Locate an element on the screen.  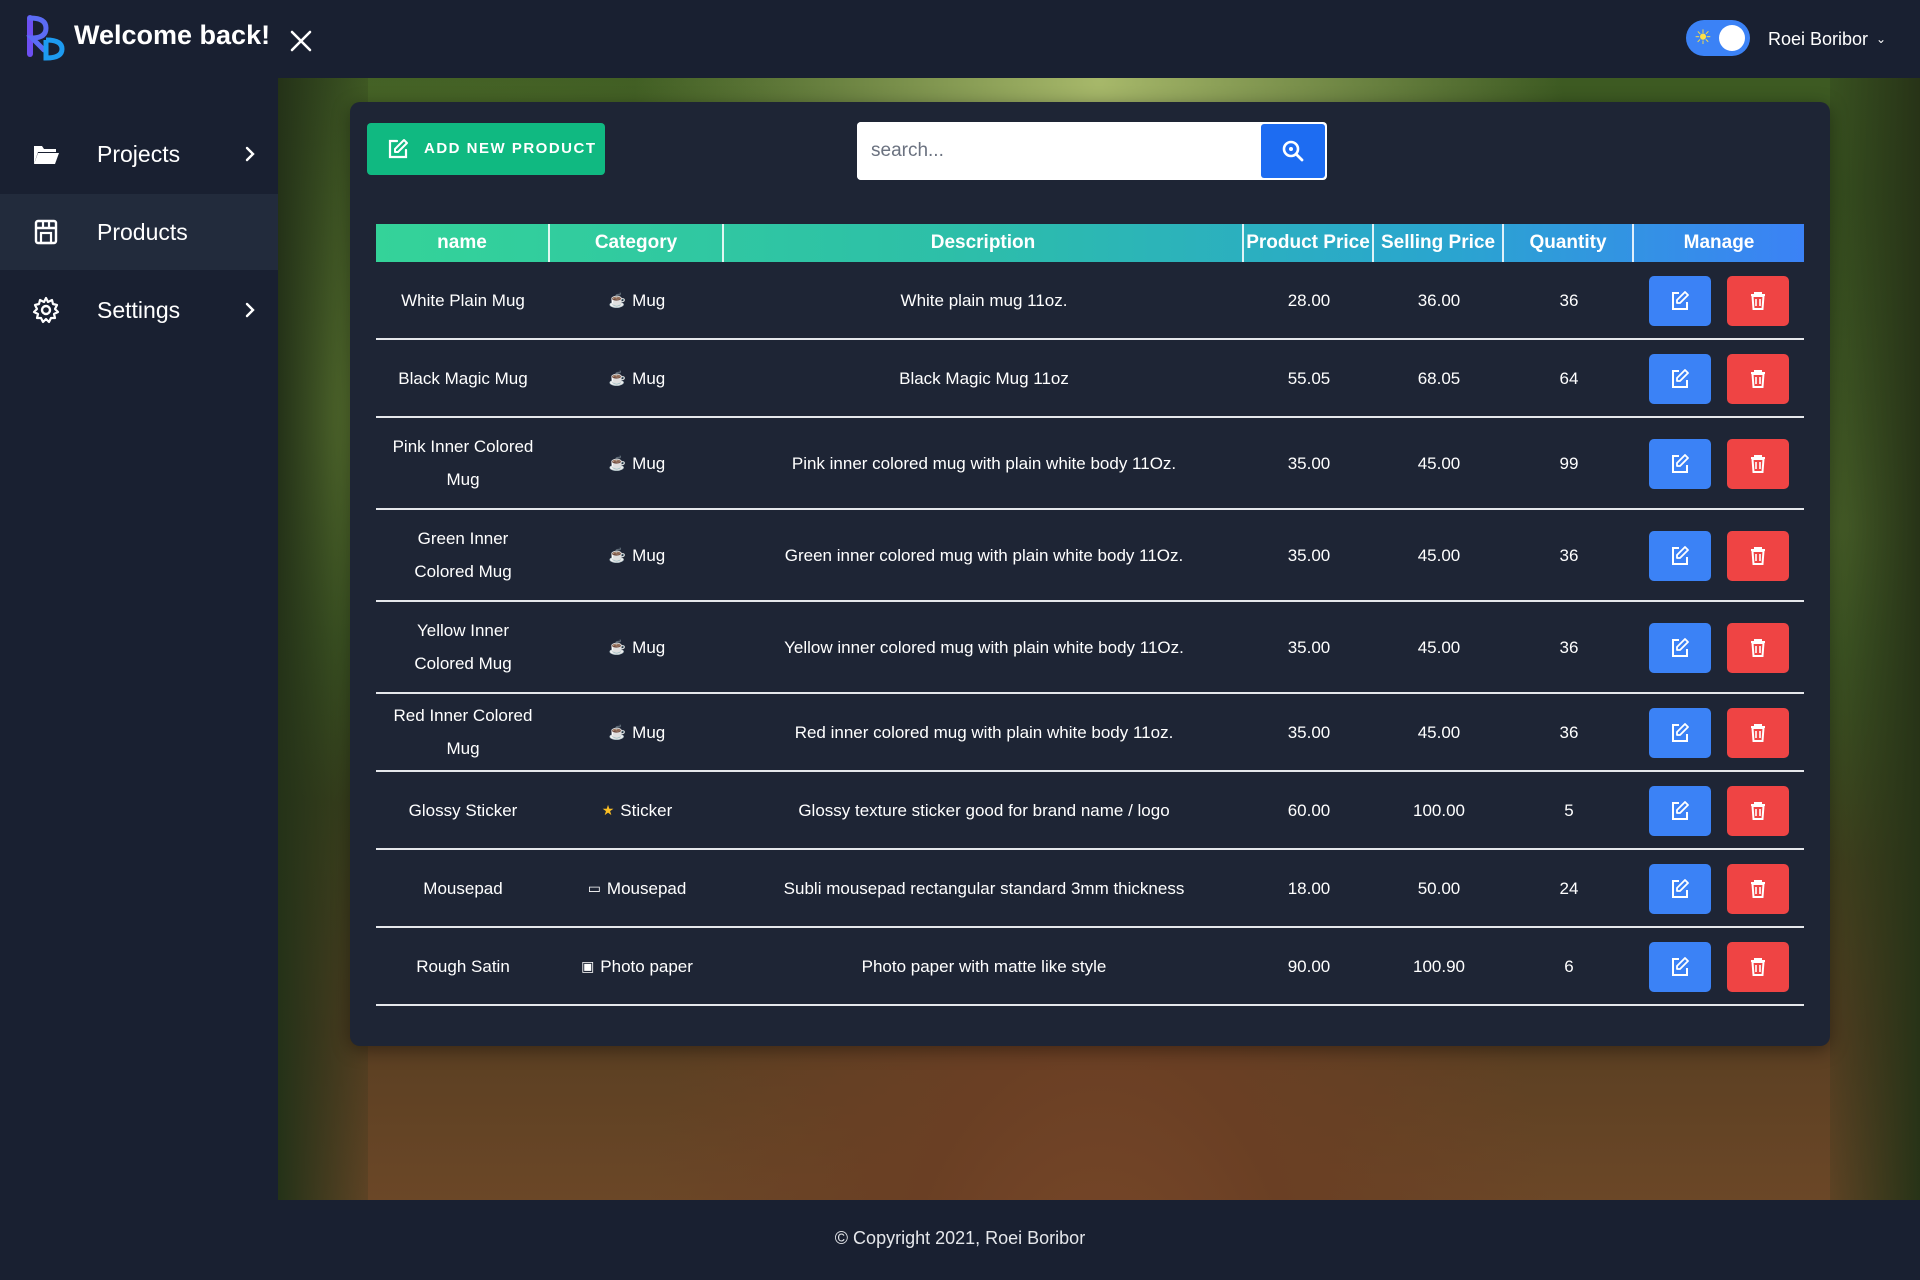
logo-icon is located at coordinates (45, 38).